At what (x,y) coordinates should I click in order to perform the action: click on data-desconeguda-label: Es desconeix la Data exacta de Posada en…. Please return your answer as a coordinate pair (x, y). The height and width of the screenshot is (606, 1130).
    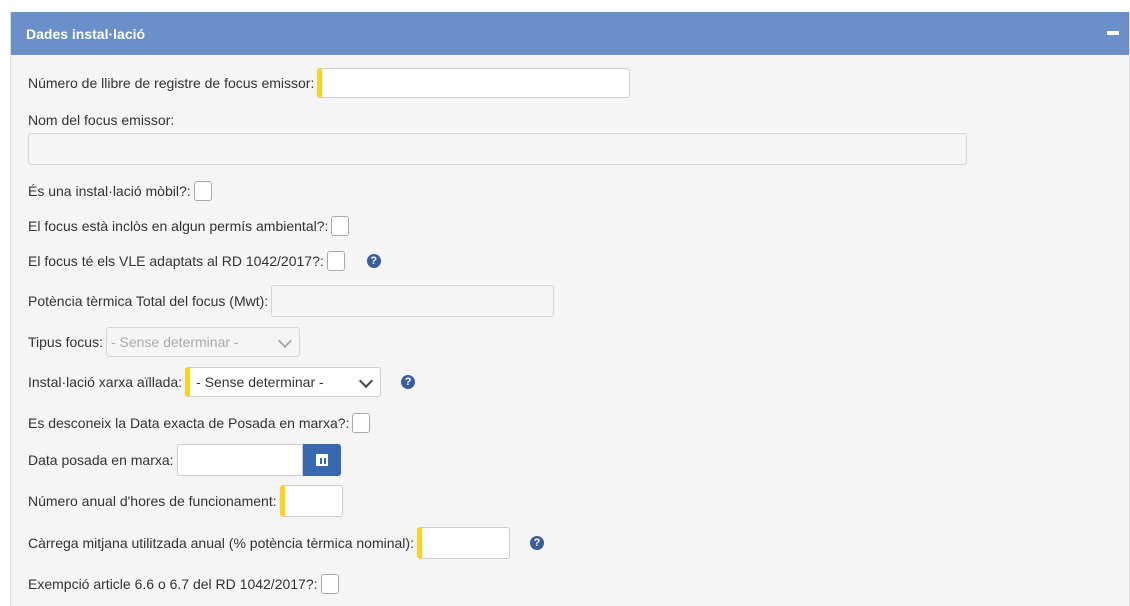
    Looking at the image, I should click on (189, 423).